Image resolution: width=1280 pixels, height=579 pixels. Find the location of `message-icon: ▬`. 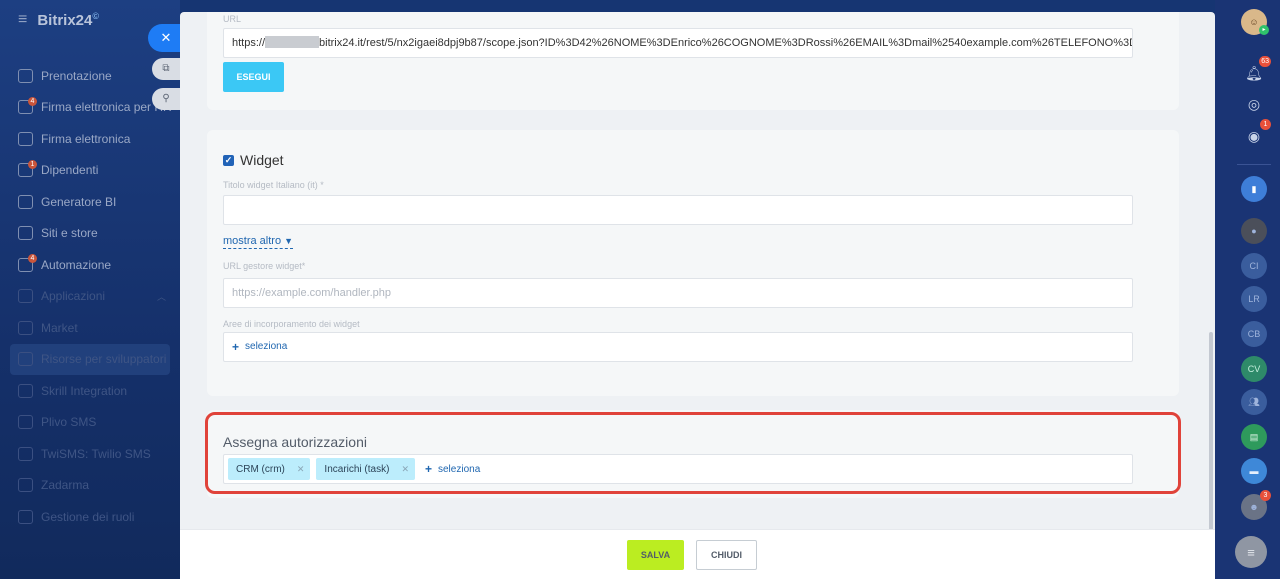

message-icon: ▬ is located at coordinates (1254, 471).